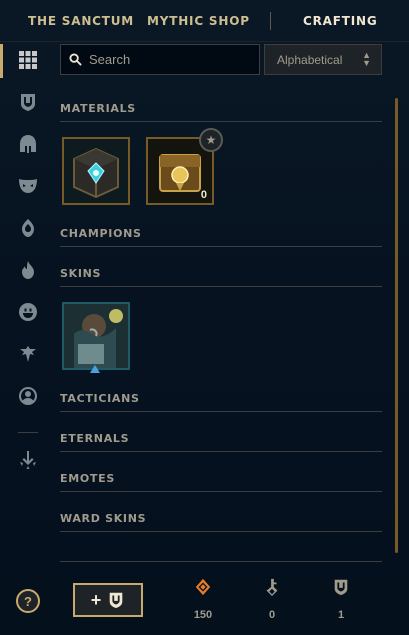  What do you see at coordinates (95, 369) in the screenshot?
I see `rarity-marker` at bounding box center [95, 369].